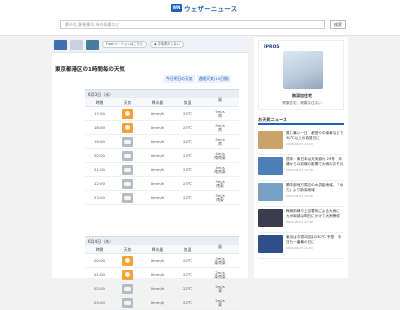 This screenshot has width=400, height=310. Describe the element at coordinates (301, 120) in the screenshot. I see `news-heading: お天気ニュース` at that location.